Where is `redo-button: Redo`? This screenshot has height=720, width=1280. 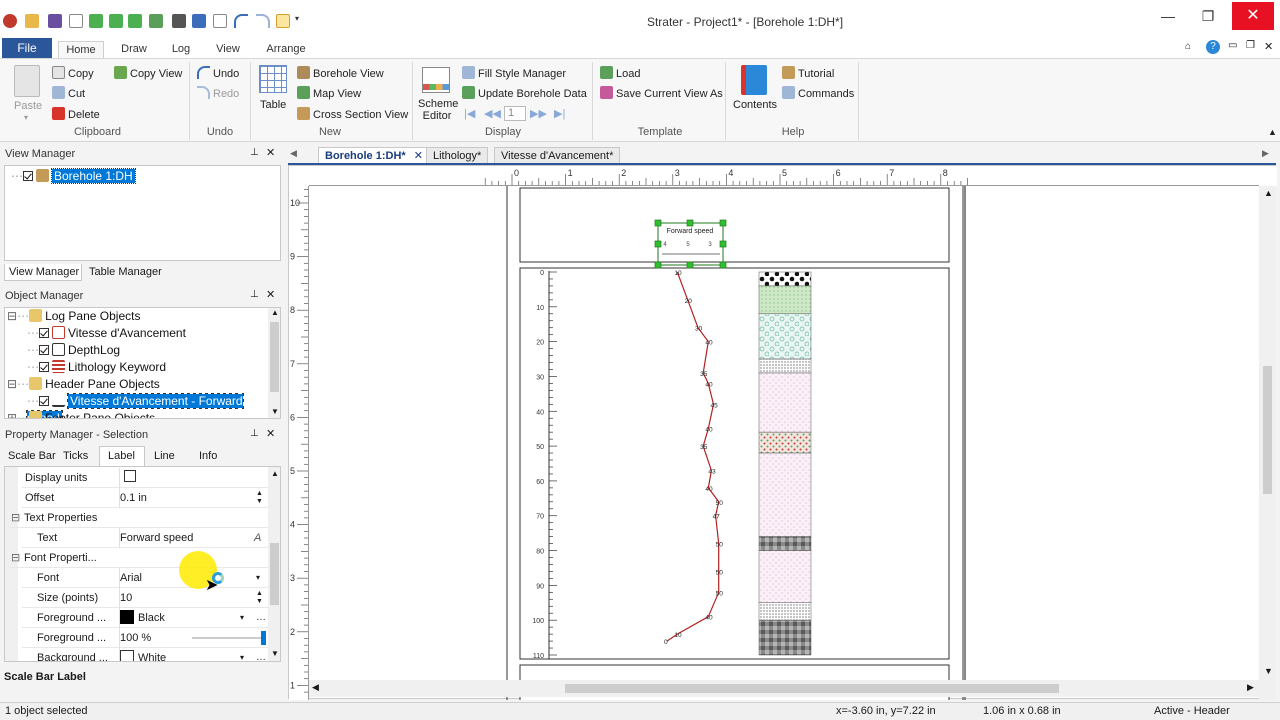 redo-button: Redo is located at coordinates (218, 93).